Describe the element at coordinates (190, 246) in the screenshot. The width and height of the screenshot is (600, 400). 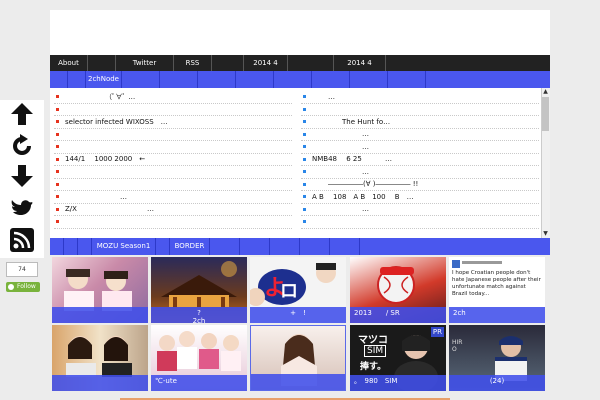
I see `tag-border: BORDER` at that location.